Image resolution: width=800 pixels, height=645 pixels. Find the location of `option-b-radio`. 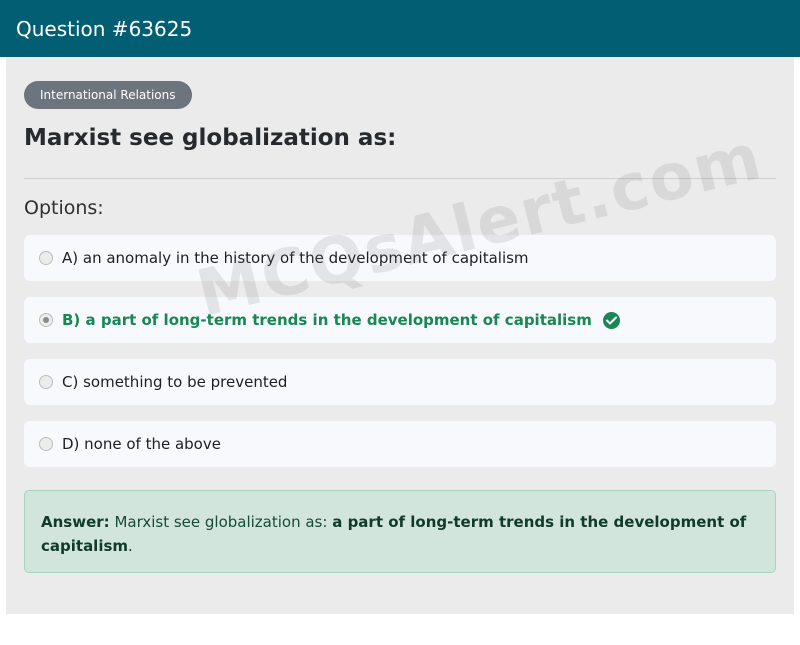

option-b-radio is located at coordinates (46, 320).